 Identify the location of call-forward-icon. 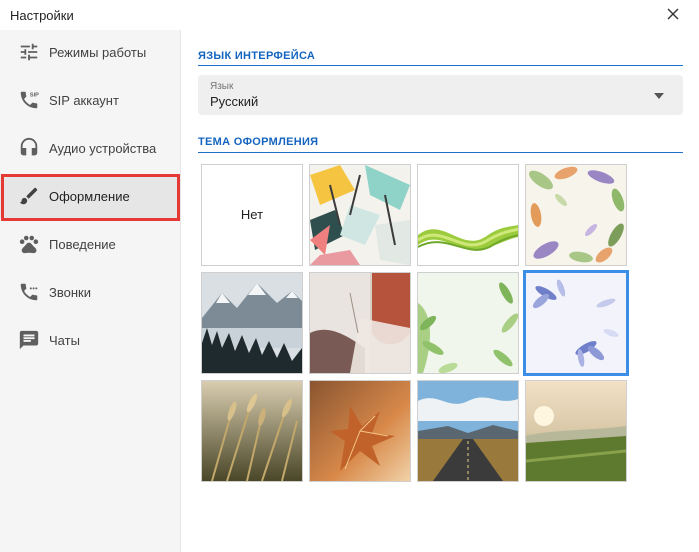
(29, 292).